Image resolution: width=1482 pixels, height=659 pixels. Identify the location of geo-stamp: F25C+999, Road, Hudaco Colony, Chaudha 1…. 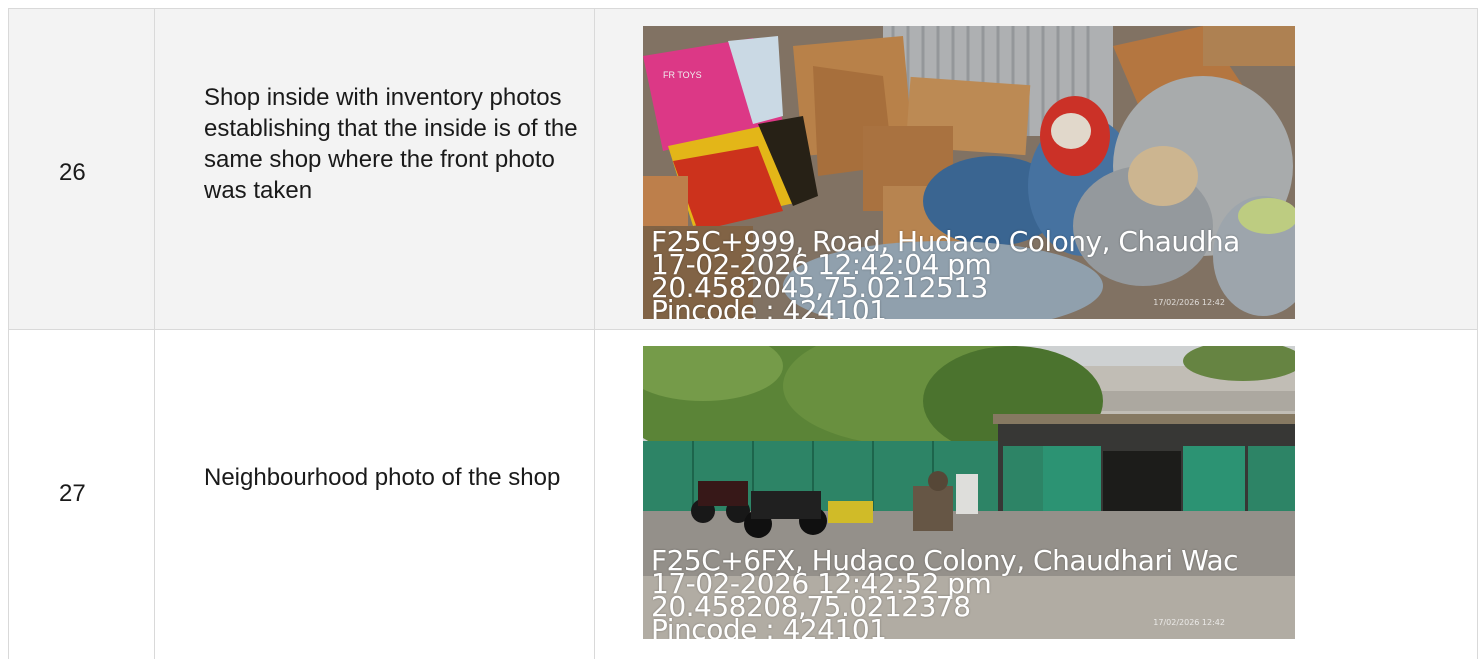
(945, 274).